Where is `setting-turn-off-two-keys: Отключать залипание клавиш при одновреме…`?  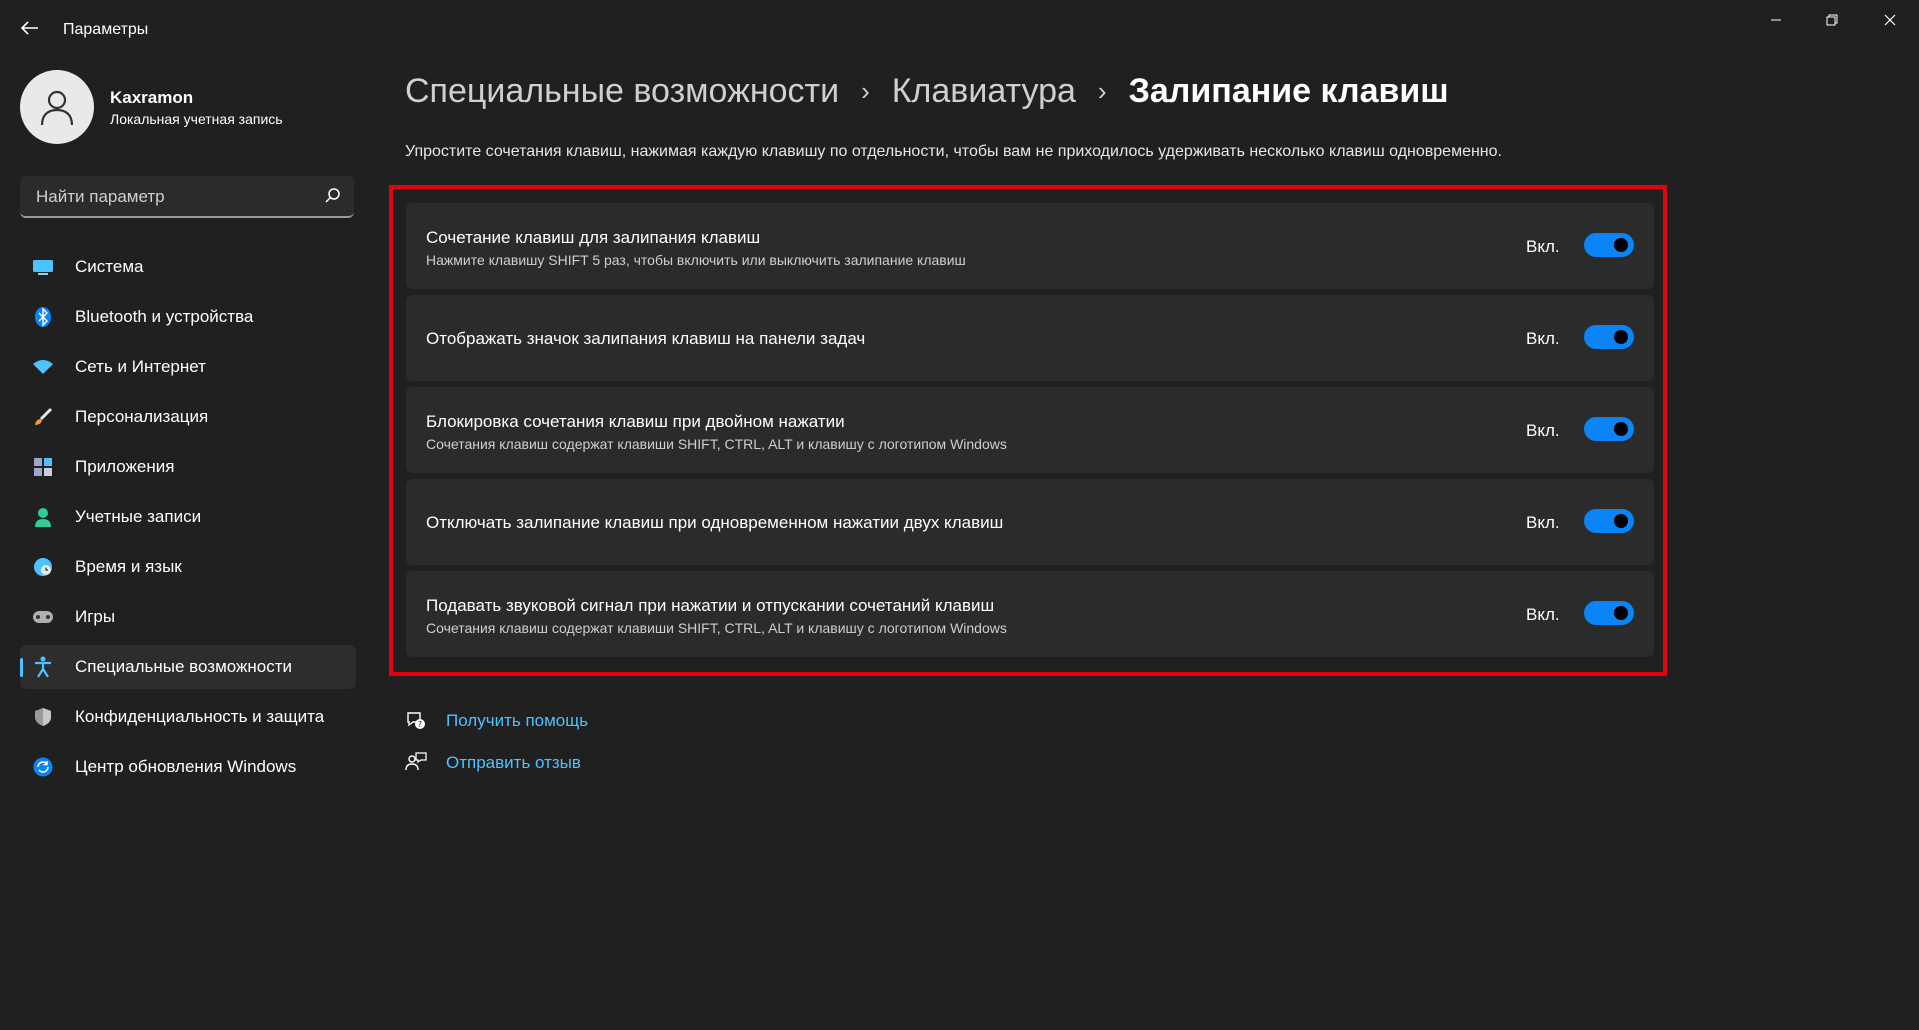
setting-turn-off-two-keys: Отключать залипание клавиш при одновреме… is located at coordinates (1030, 522).